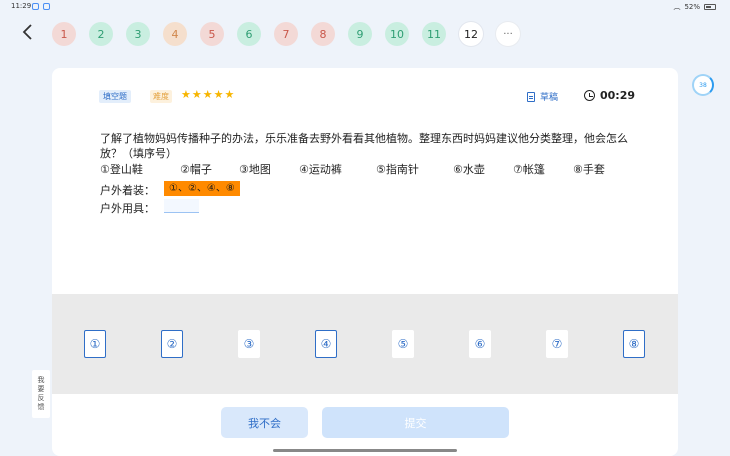 This screenshot has height=456, width=730. I want to click on question-nav-item-8: 8, so click(323, 34).